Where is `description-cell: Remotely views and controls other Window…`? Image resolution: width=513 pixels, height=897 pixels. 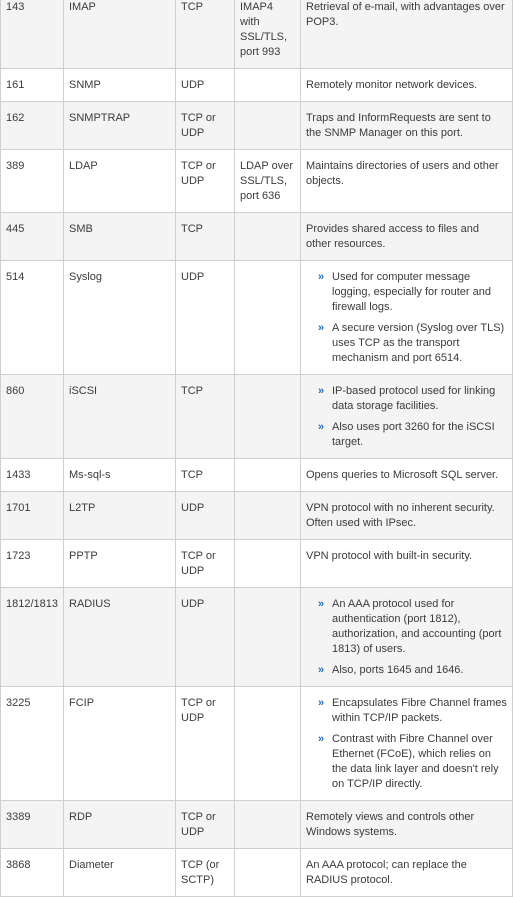
description-cell: Remotely views and controls other Window… is located at coordinates (406, 824).